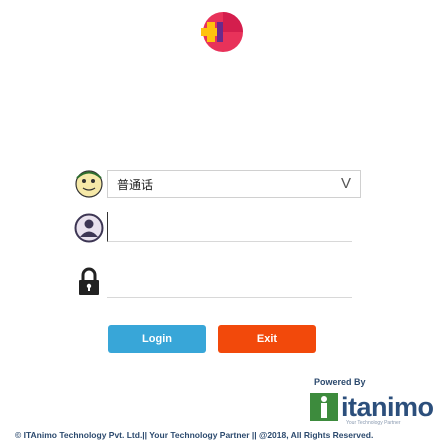  I want to click on exit-button: Exit, so click(267, 339).